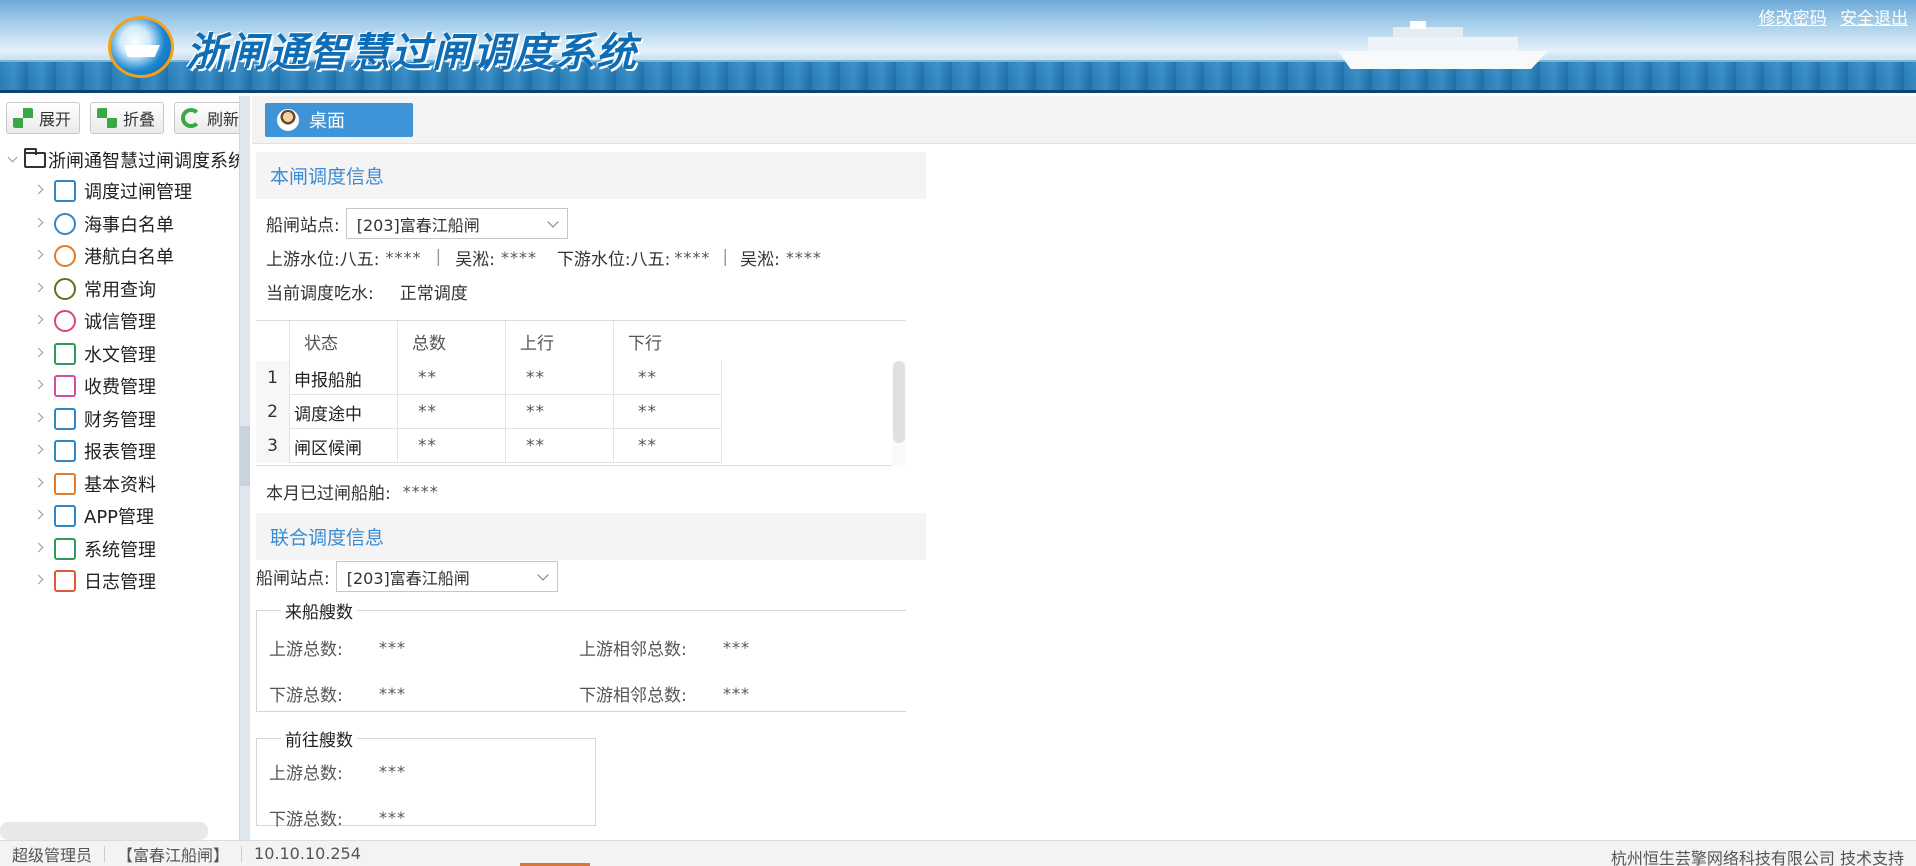 This screenshot has width=1916, height=866. I want to click on expand-button: 展开, so click(43, 118).